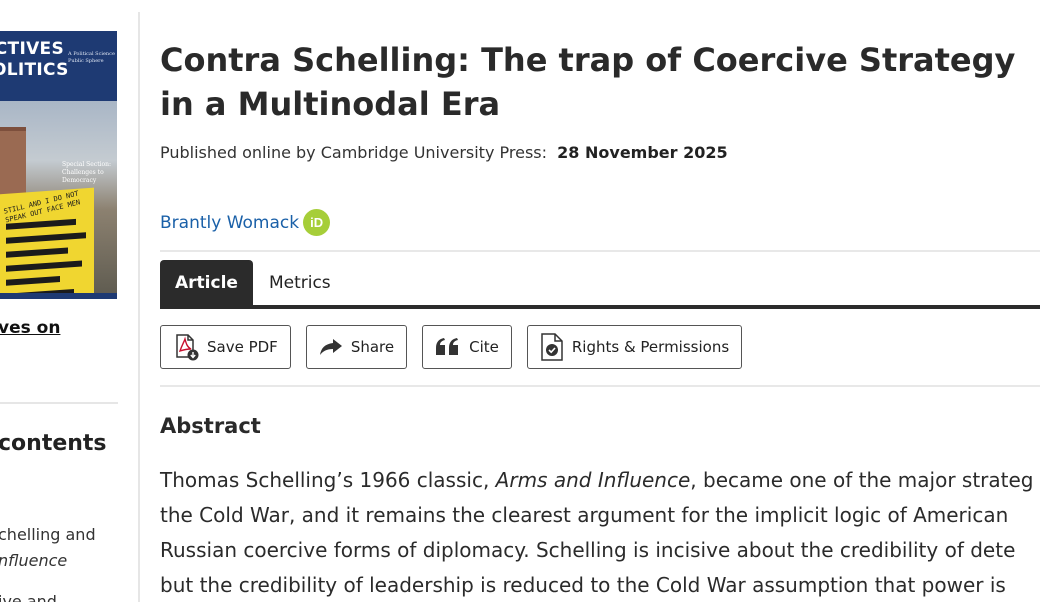 The image size is (1040, 603). Describe the element at coordinates (58, 296) in the screenshot. I see `cover-footer-strip` at that location.